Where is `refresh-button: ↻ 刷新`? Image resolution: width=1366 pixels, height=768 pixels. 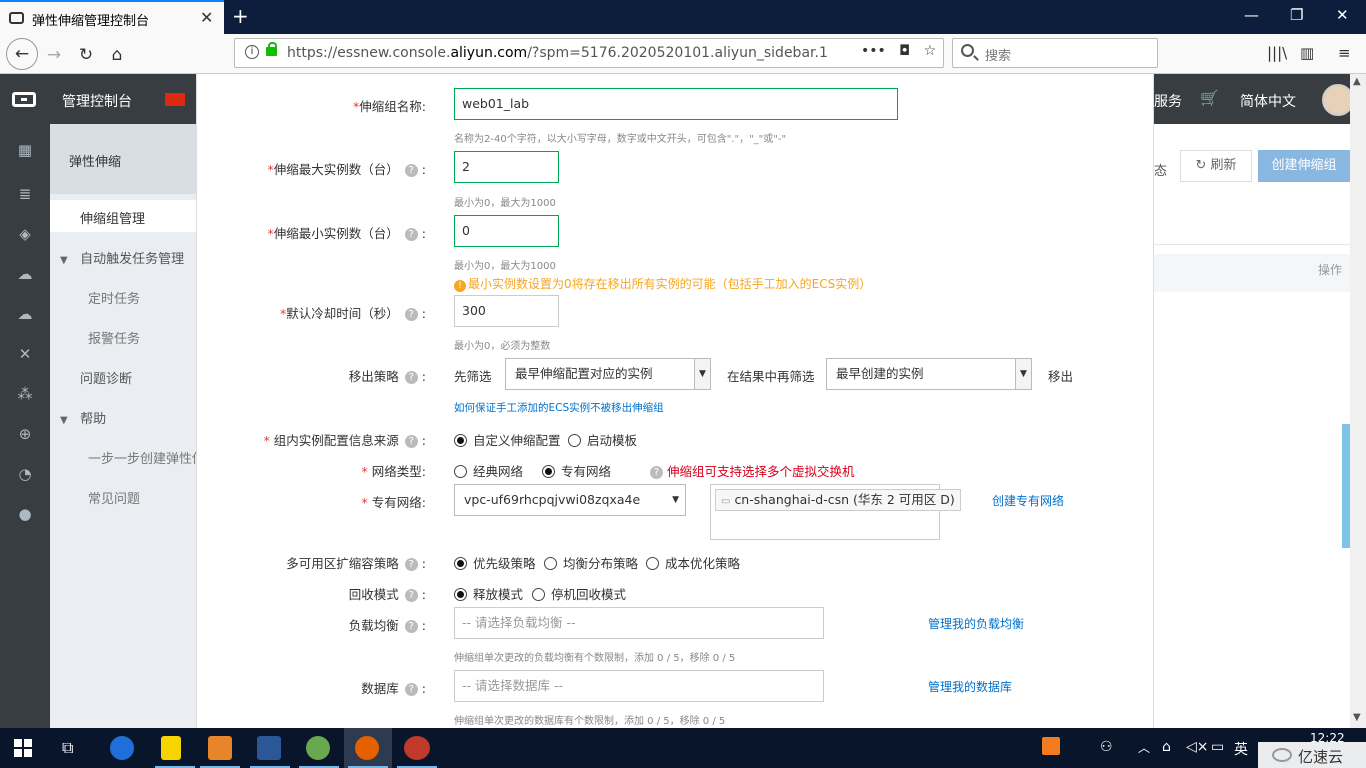 refresh-button: ↻ 刷新 is located at coordinates (1216, 166).